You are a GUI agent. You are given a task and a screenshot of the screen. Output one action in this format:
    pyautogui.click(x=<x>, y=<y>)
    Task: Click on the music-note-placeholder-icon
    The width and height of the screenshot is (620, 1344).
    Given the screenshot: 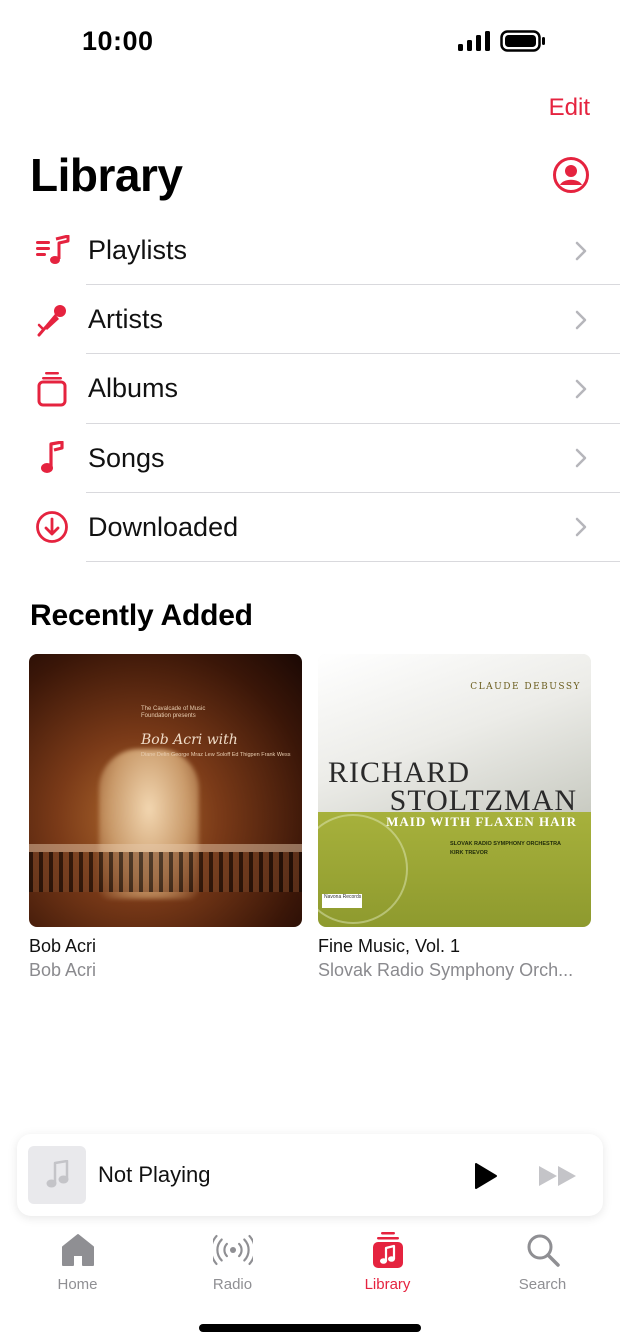 What is the action you would take?
    pyautogui.click(x=57, y=1174)
    